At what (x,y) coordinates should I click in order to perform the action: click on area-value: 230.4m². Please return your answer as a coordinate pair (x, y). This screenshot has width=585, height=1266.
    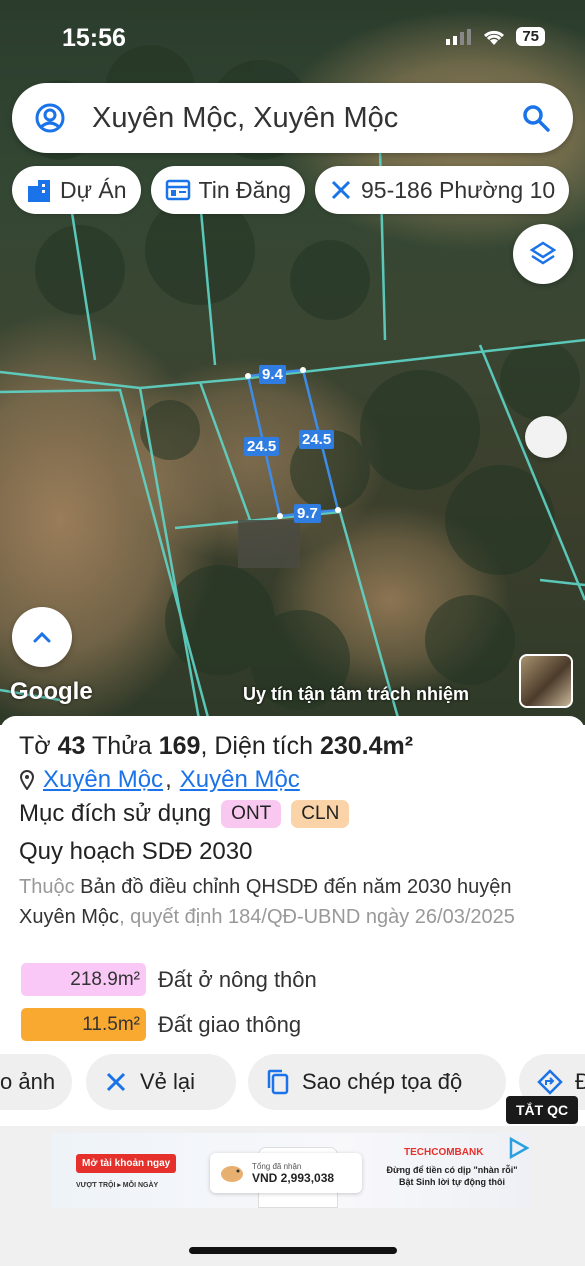
    Looking at the image, I should click on (366, 746).